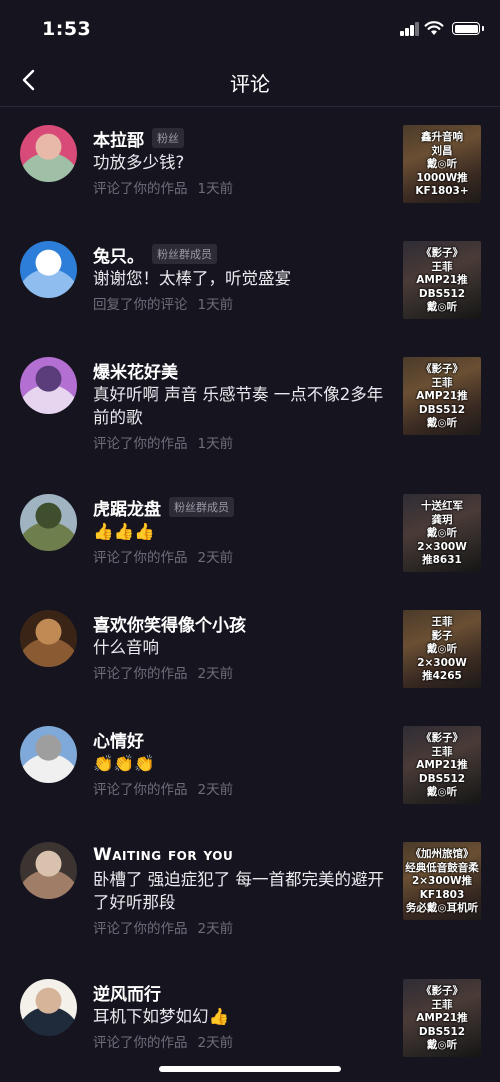  I want to click on page-title: 评论, so click(250, 84).